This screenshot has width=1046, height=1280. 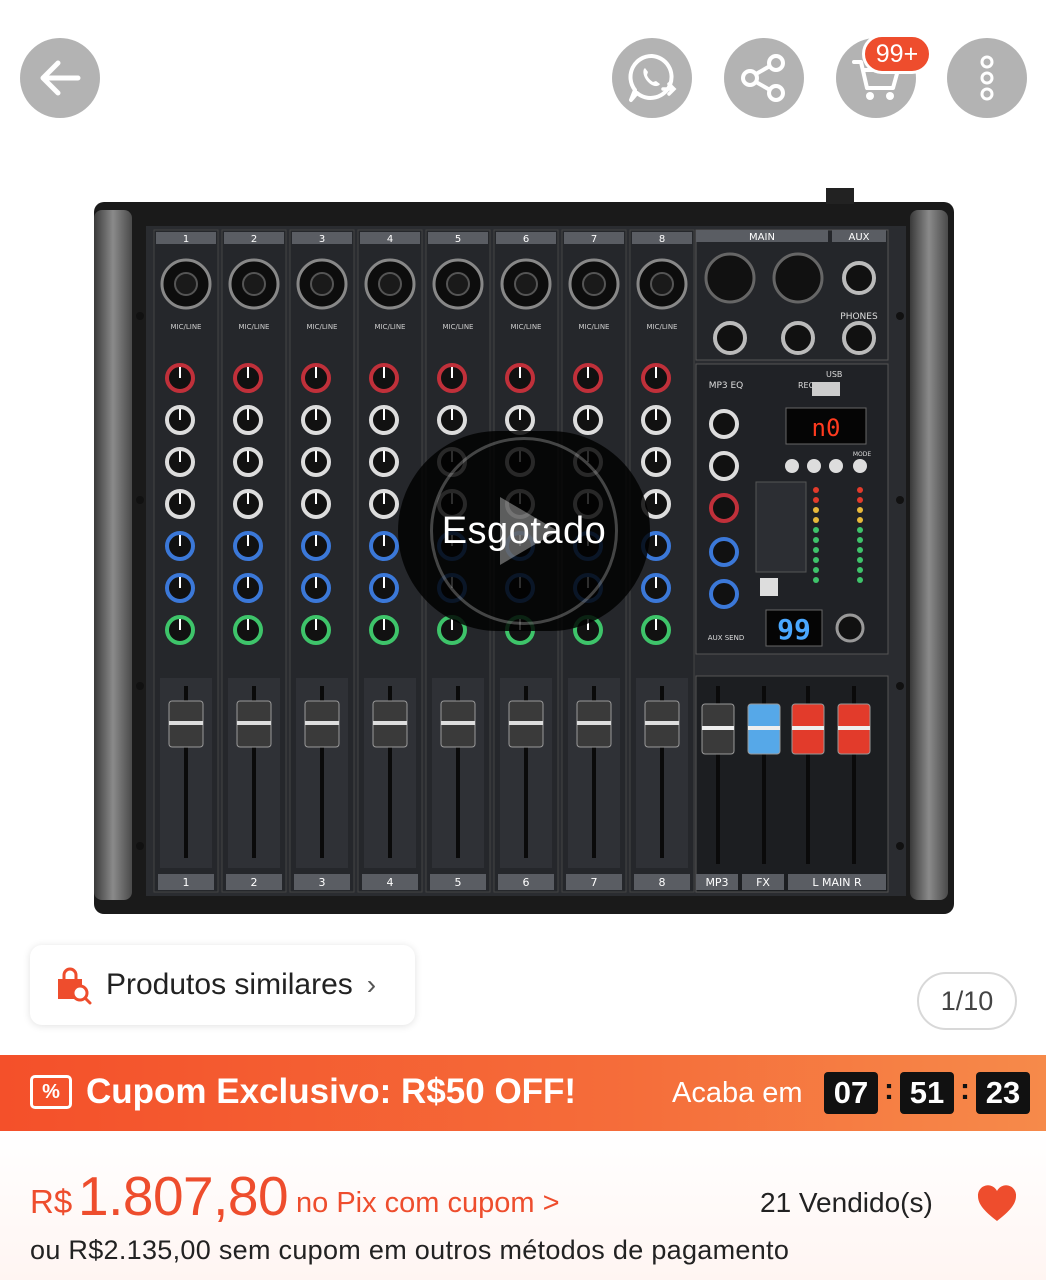 What do you see at coordinates (183, 1196) in the screenshot?
I see `price-value: 1.807,80` at bounding box center [183, 1196].